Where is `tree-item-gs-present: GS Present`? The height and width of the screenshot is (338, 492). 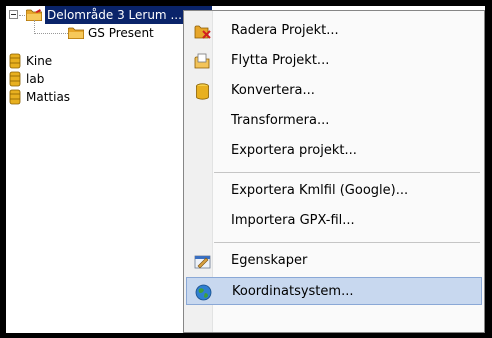 tree-item-gs-present: GS Present is located at coordinates (106, 33).